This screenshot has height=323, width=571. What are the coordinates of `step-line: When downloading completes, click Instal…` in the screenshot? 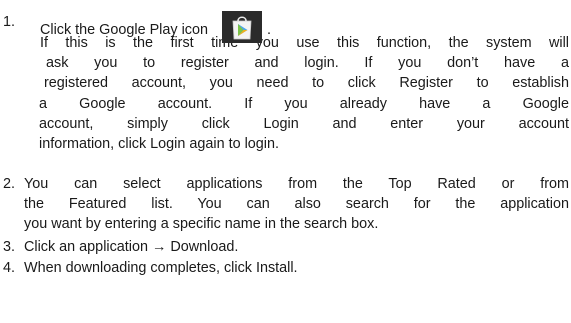 It's located at (161, 268).